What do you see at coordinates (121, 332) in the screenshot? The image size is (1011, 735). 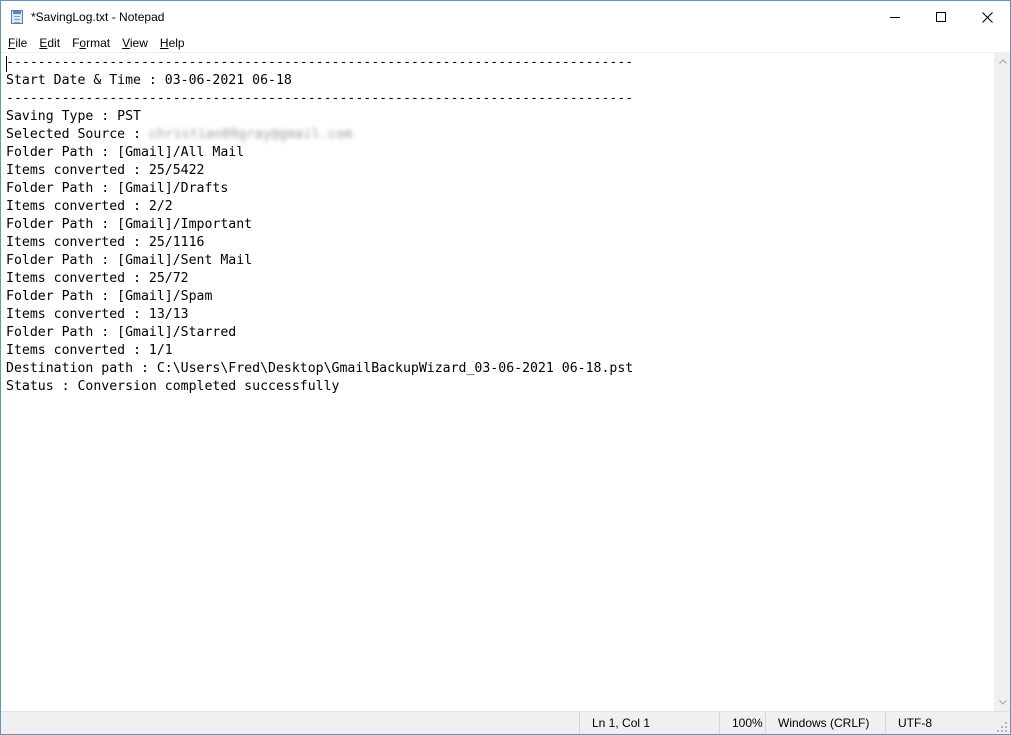 I see `text-line: Folder Path : [Gmail]/Starred` at bounding box center [121, 332].